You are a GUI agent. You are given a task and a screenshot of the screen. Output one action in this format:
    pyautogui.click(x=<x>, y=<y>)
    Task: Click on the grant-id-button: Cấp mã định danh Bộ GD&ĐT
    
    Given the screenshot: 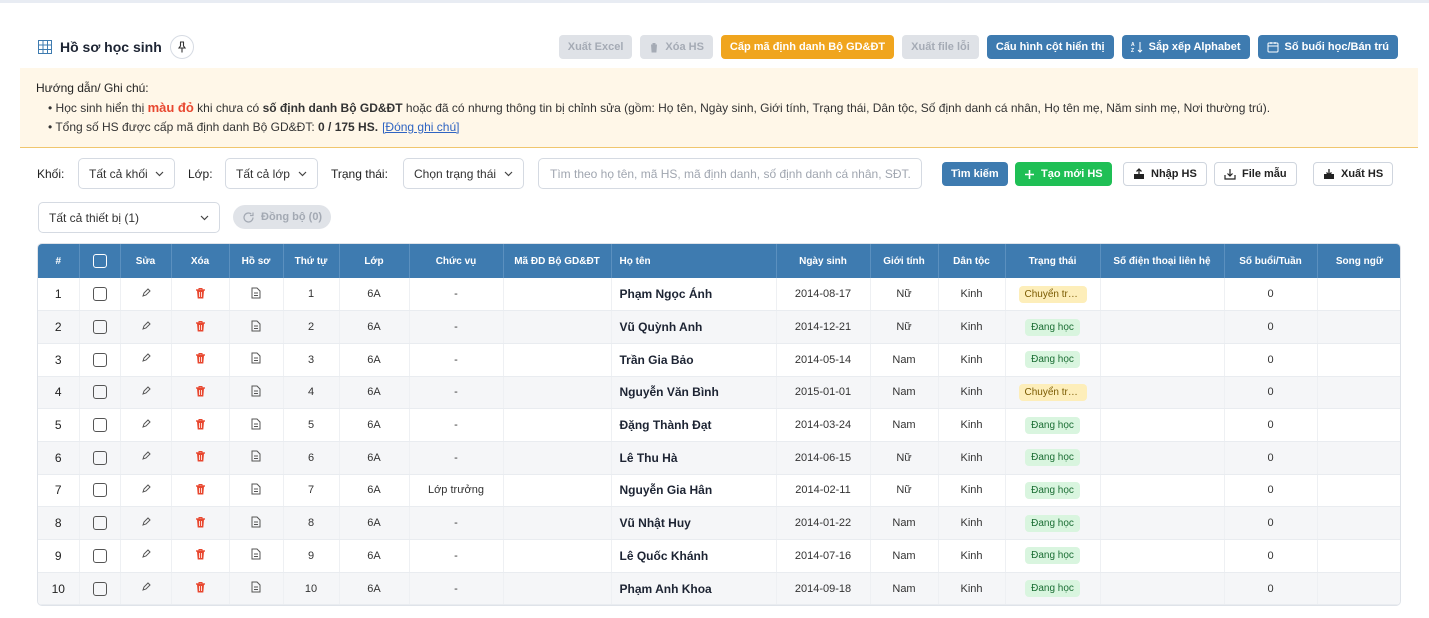 What is the action you would take?
    pyautogui.click(x=807, y=47)
    